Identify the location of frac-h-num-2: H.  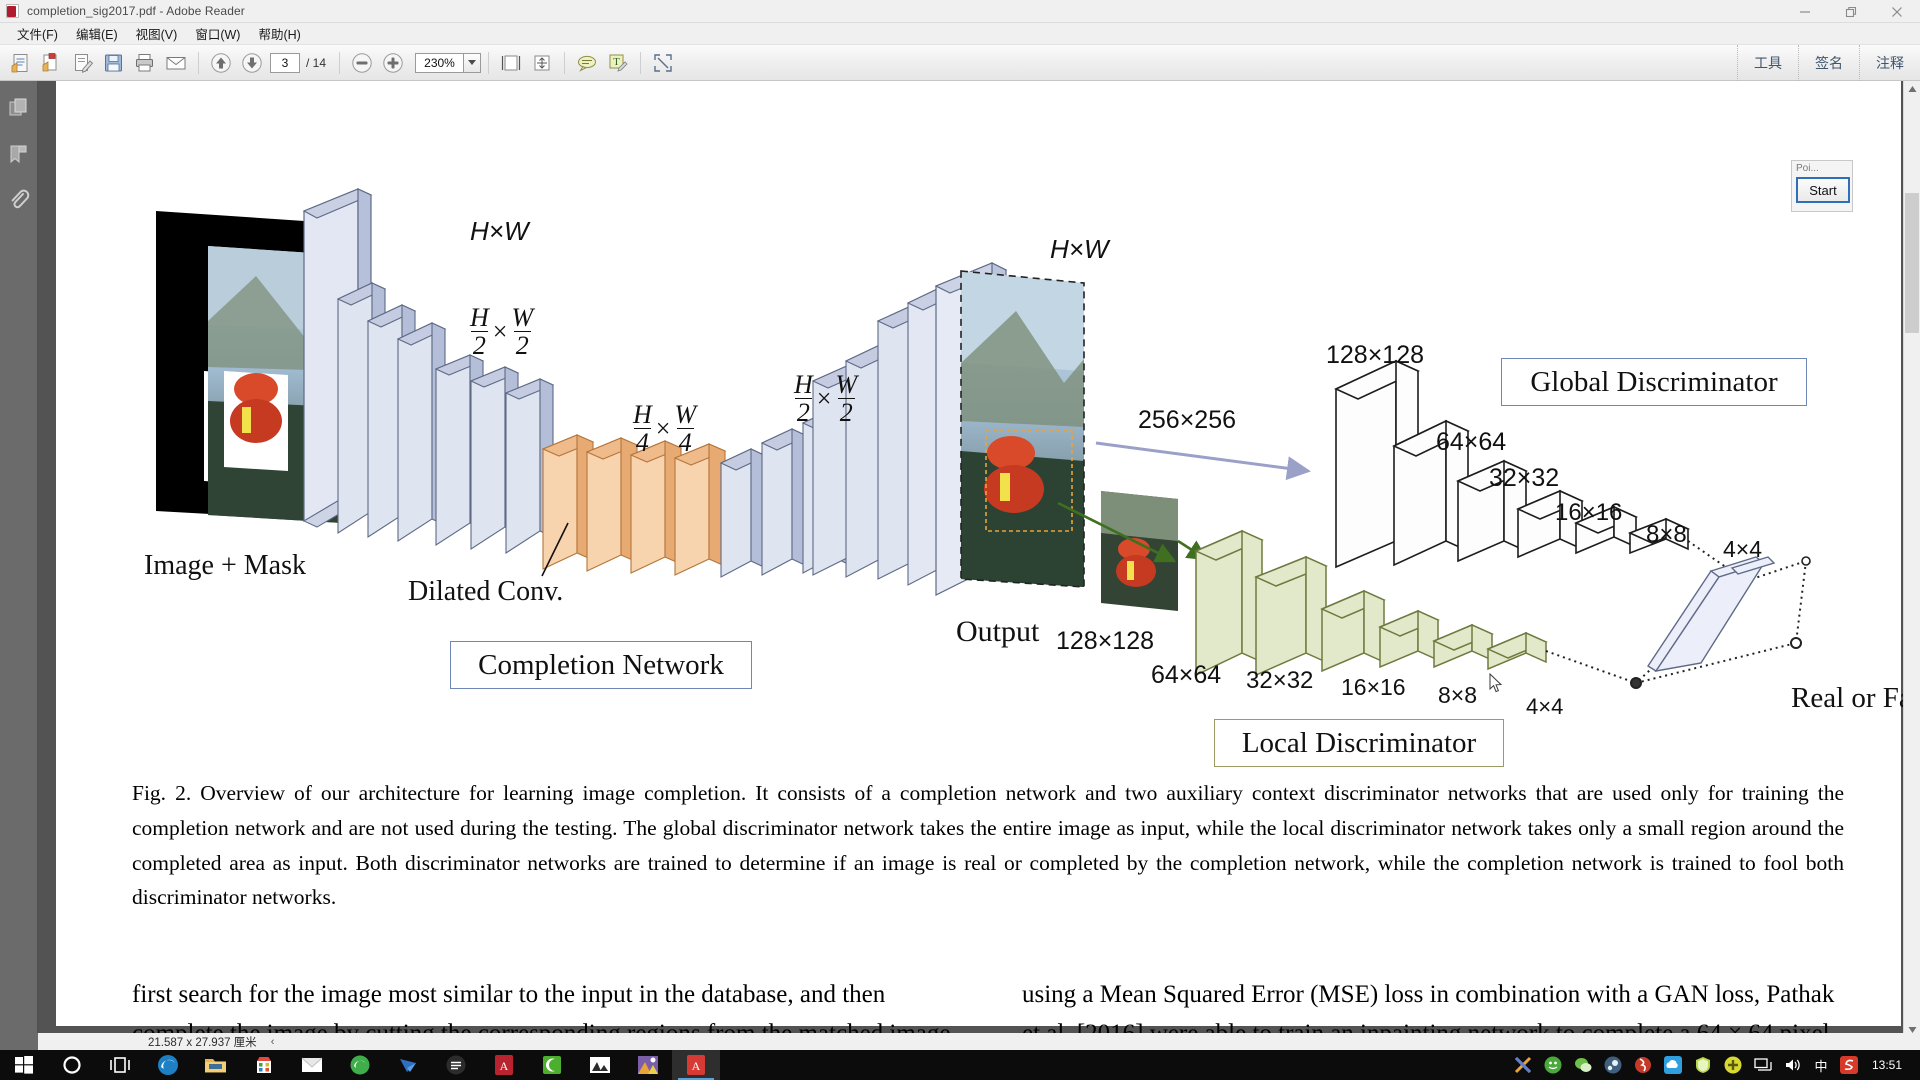
(642, 414).